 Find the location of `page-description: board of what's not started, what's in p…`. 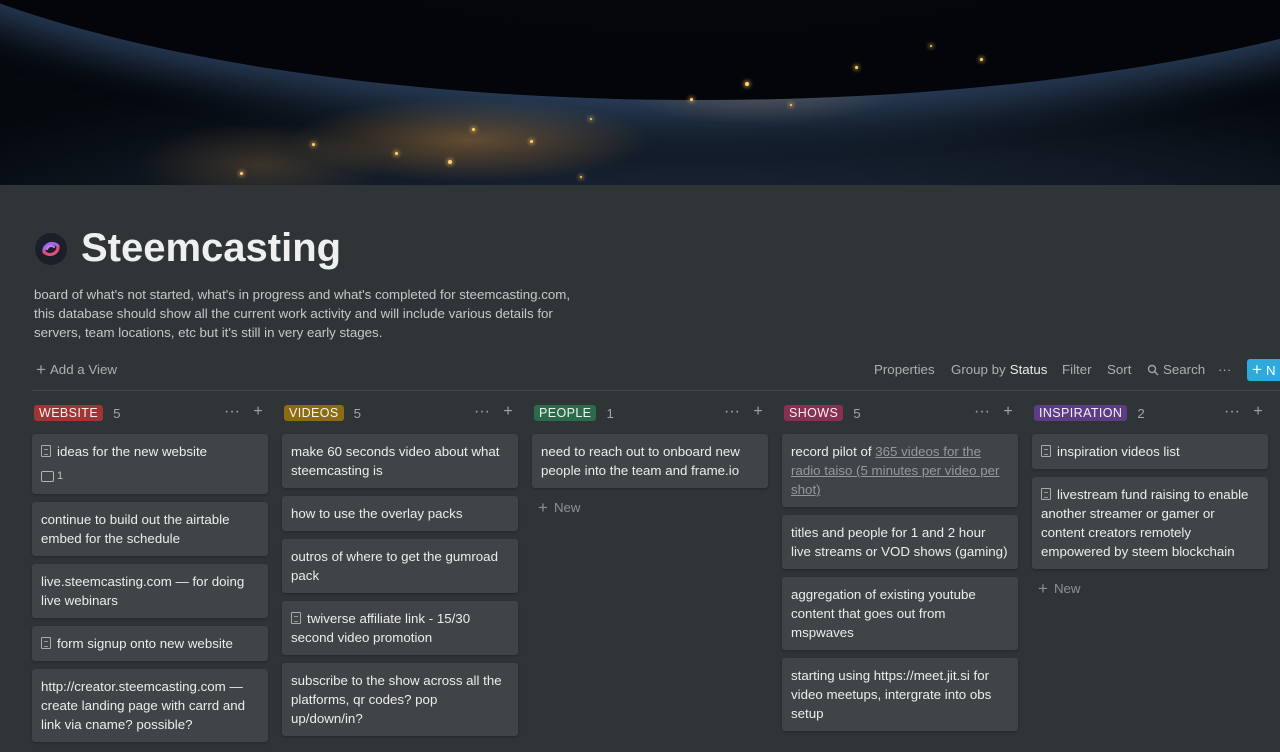

page-description: board of what's not started, what's in p… is located at coordinates (302, 313).